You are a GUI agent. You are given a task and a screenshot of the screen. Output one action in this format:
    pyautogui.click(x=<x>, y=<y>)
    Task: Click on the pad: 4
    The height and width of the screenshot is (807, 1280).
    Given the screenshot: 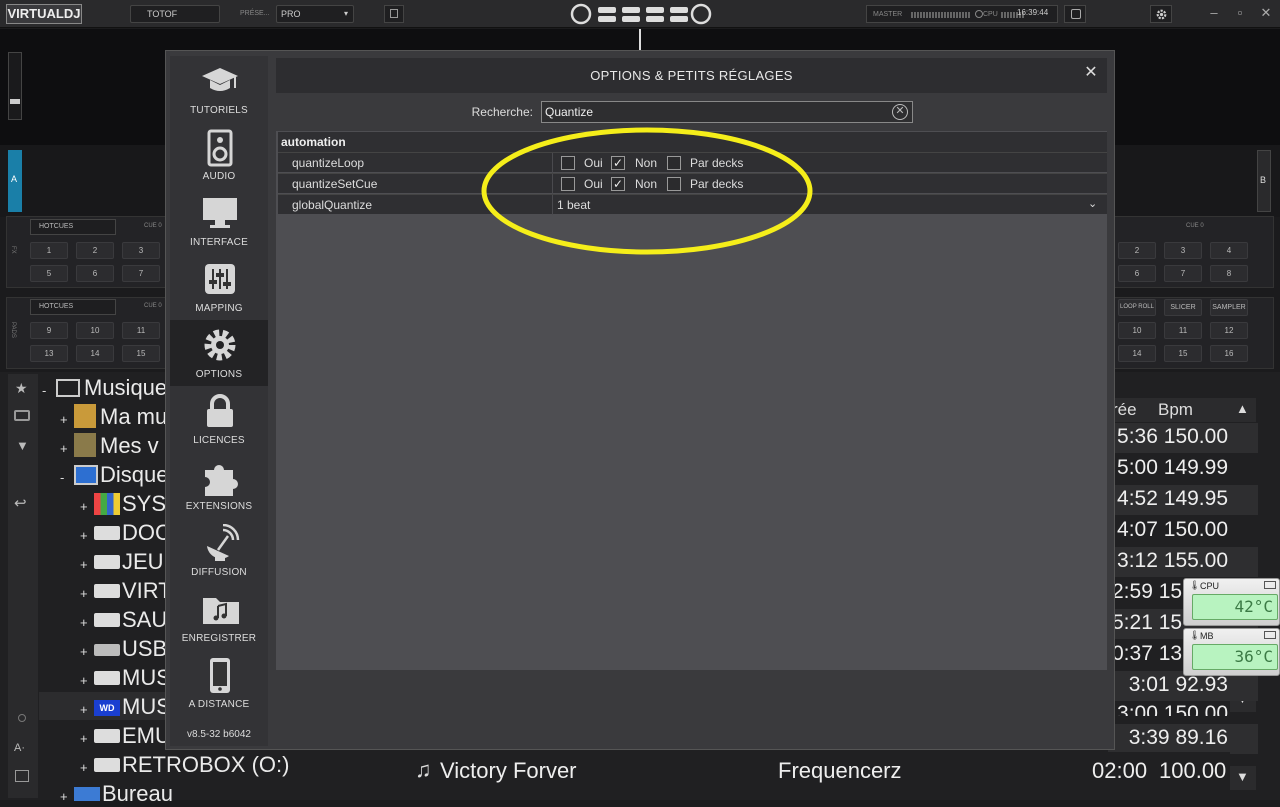 What is the action you would take?
    pyautogui.click(x=1229, y=250)
    